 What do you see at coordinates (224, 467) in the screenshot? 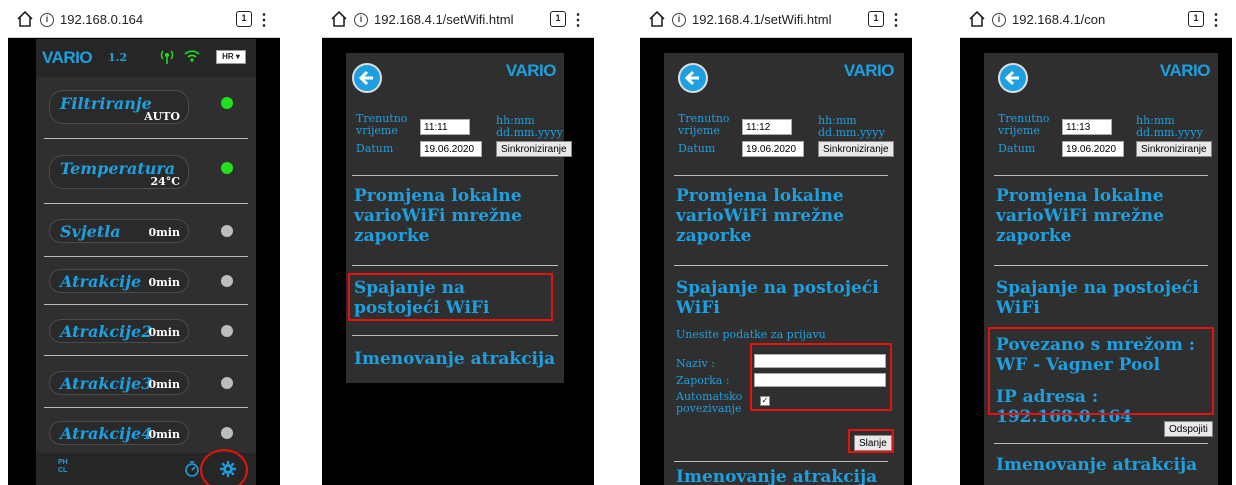
I see `settings-highlight-circle` at bounding box center [224, 467].